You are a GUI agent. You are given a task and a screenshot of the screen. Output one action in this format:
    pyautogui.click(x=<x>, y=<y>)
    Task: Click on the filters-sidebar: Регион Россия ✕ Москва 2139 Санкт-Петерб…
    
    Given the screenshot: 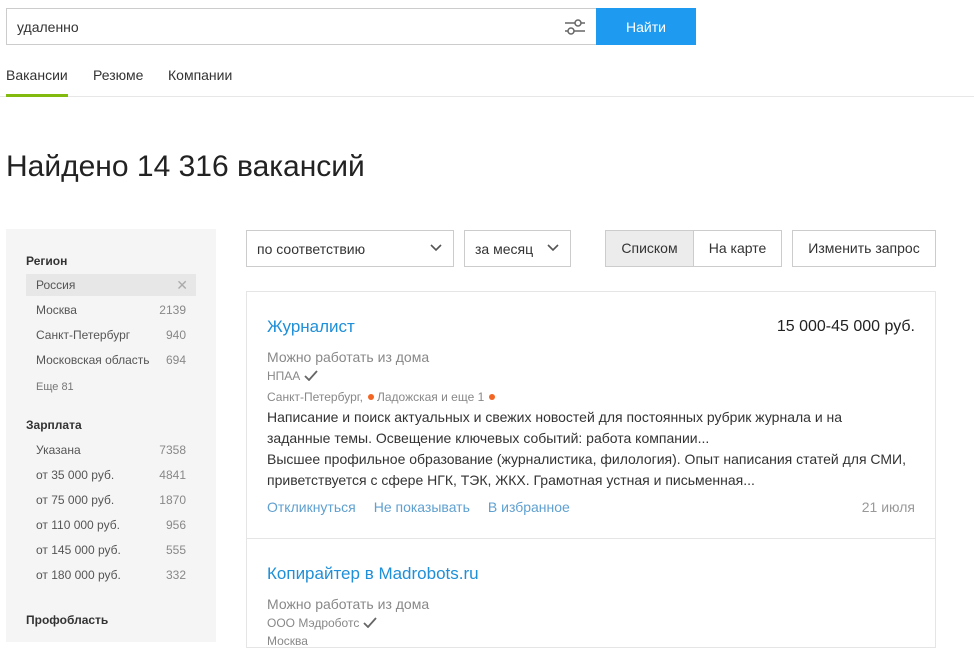 What is the action you would take?
    pyautogui.click(x=111, y=435)
    